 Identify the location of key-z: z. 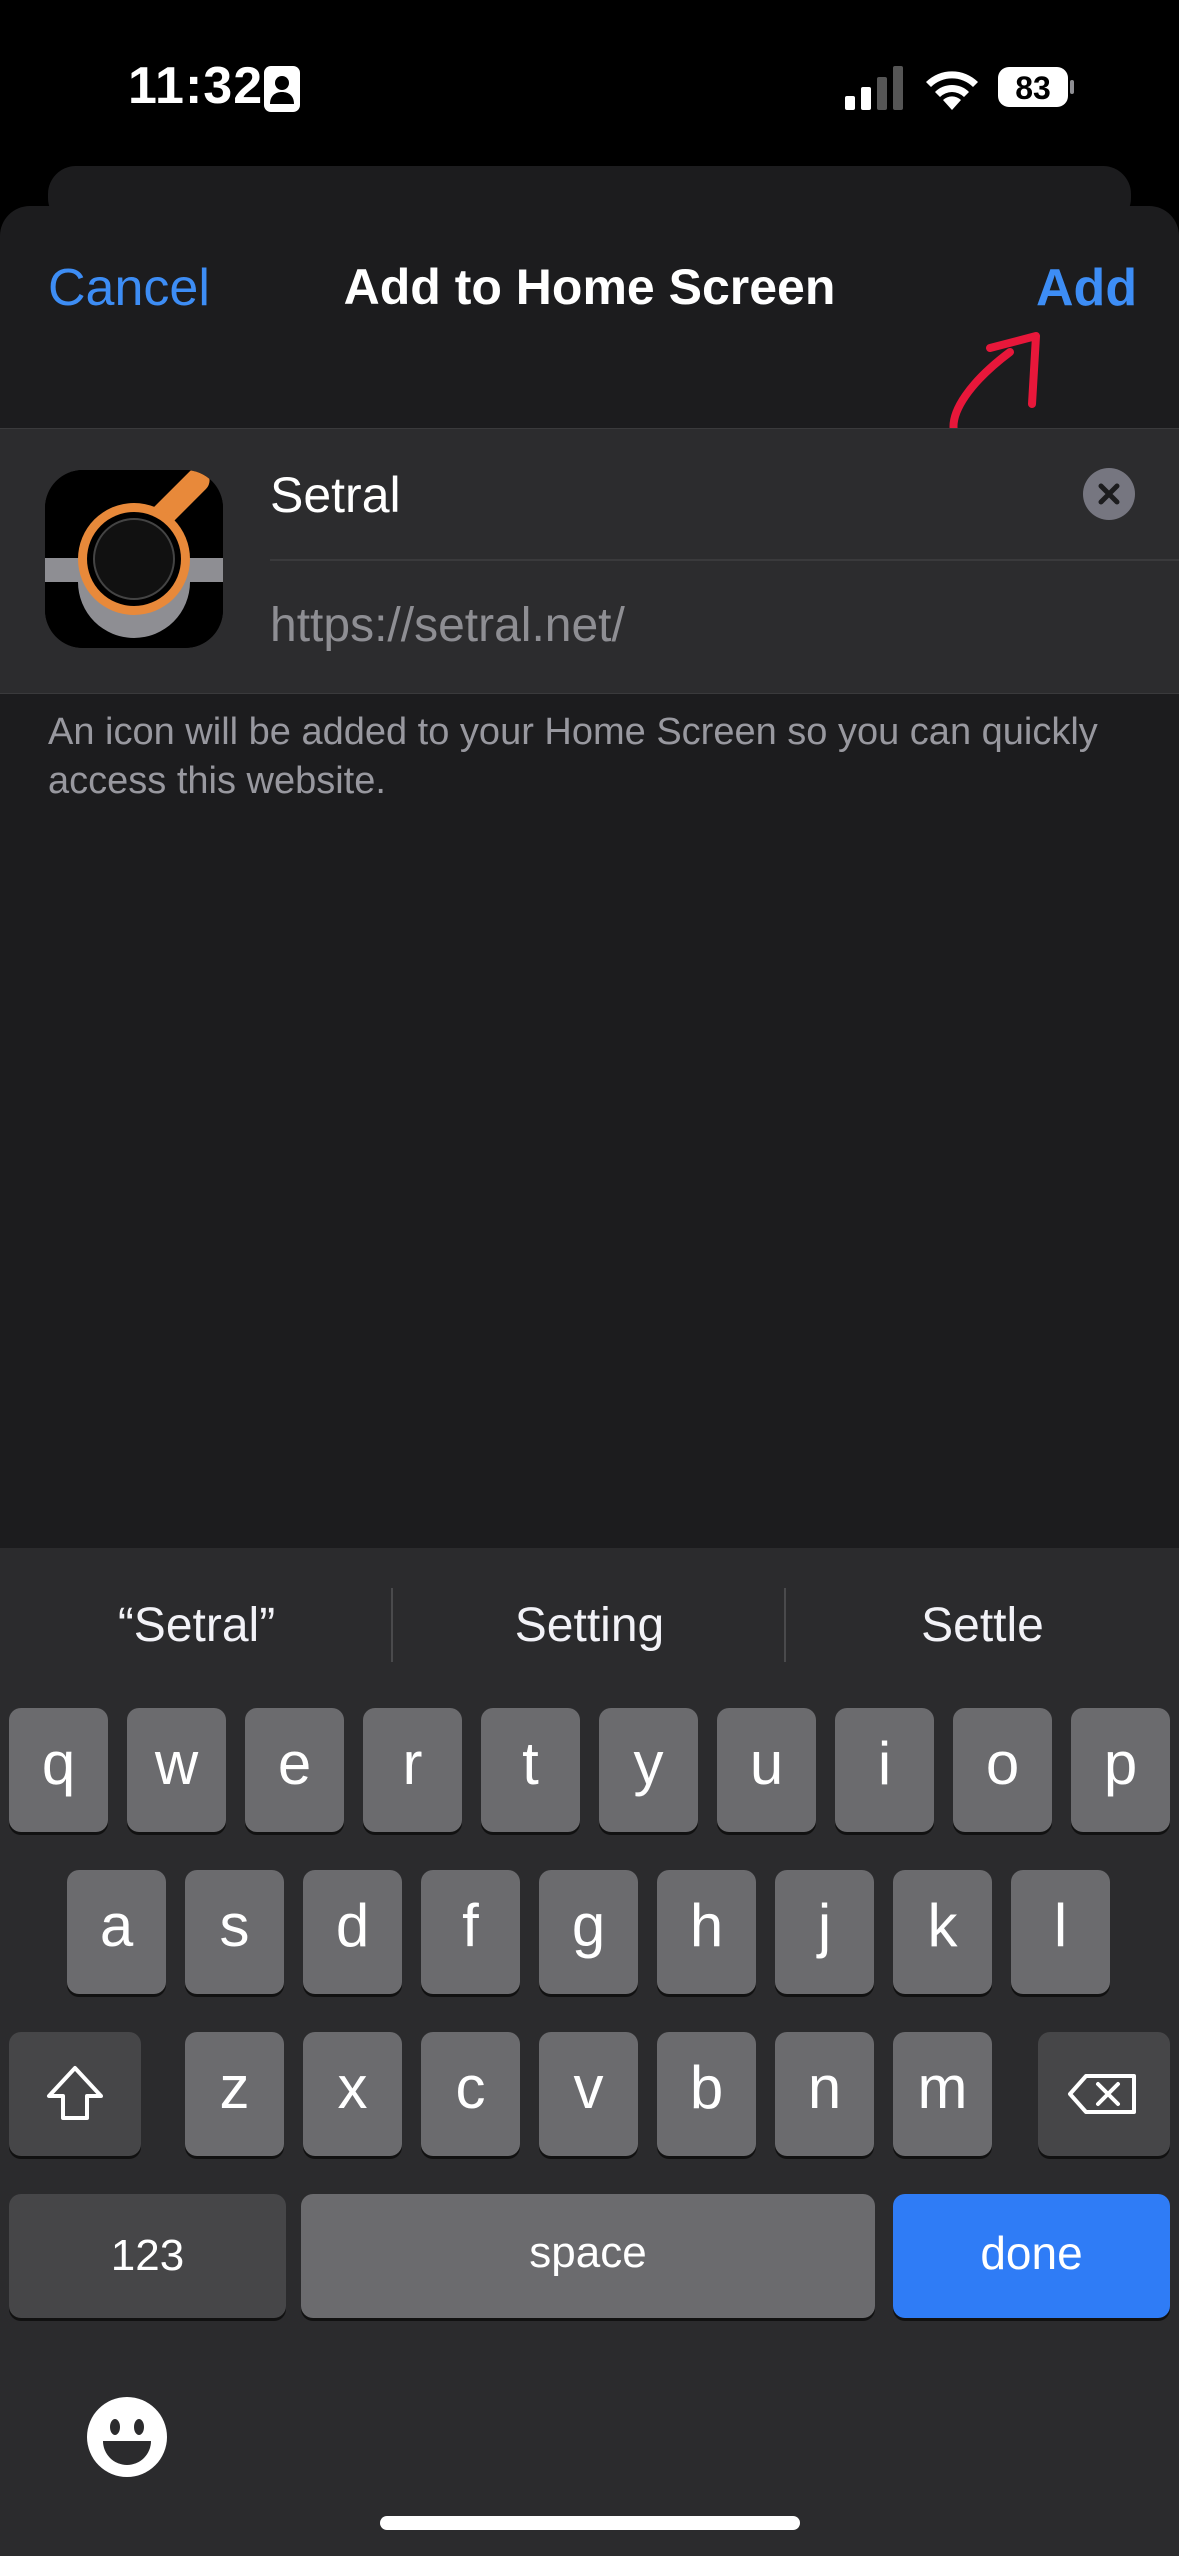
(234, 2094).